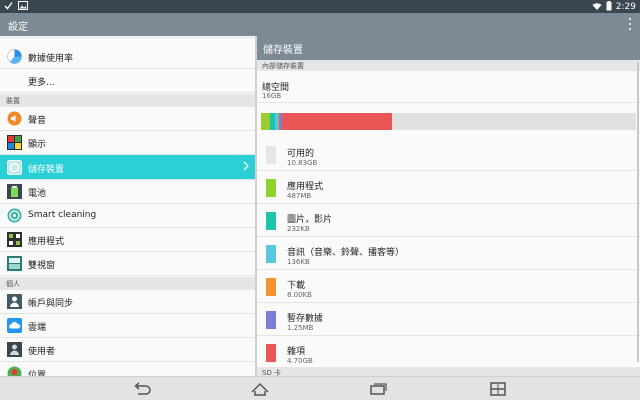  What do you see at coordinates (46, 170) in the screenshot?
I see `list-item-label: 儲存裝置` at bounding box center [46, 170].